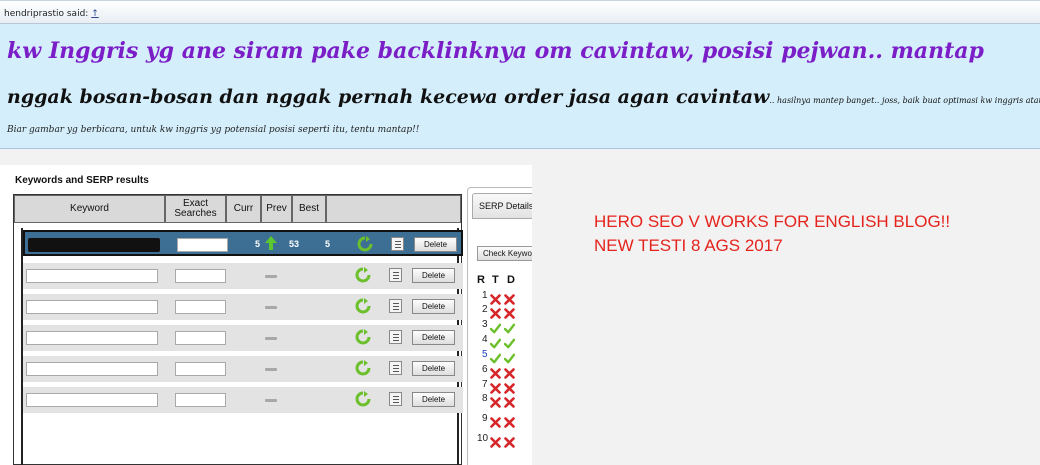  I want to click on post-header: hendriprastio said: ↑, so click(520, 12).